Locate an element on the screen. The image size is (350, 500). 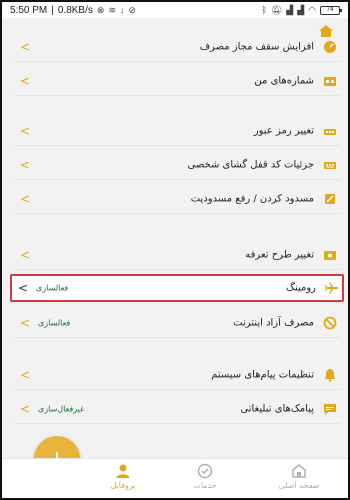
message-icon is located at coordinates (330, 409).